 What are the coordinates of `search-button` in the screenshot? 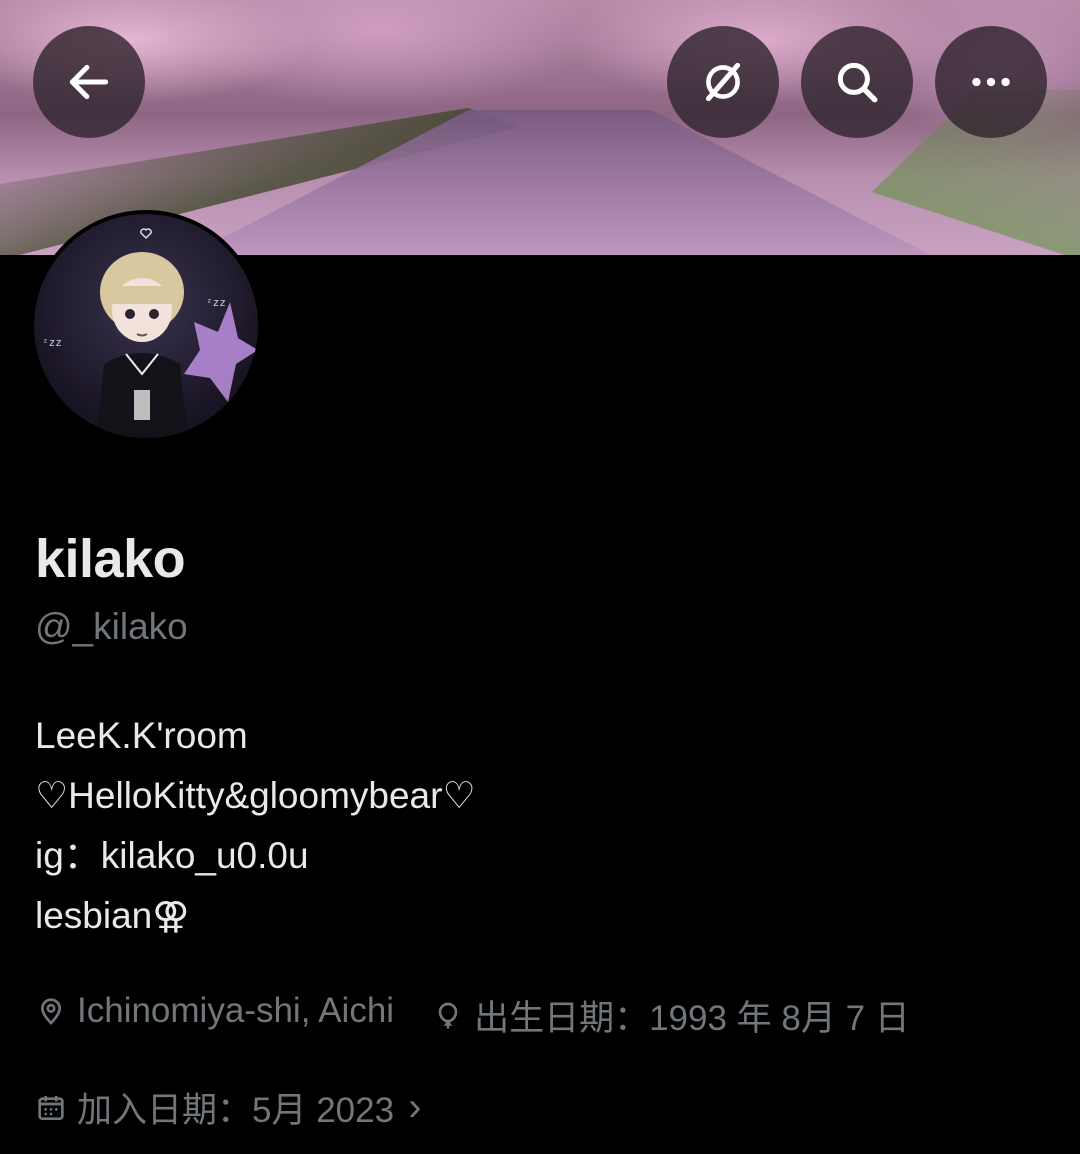 It's located at (857, 82).